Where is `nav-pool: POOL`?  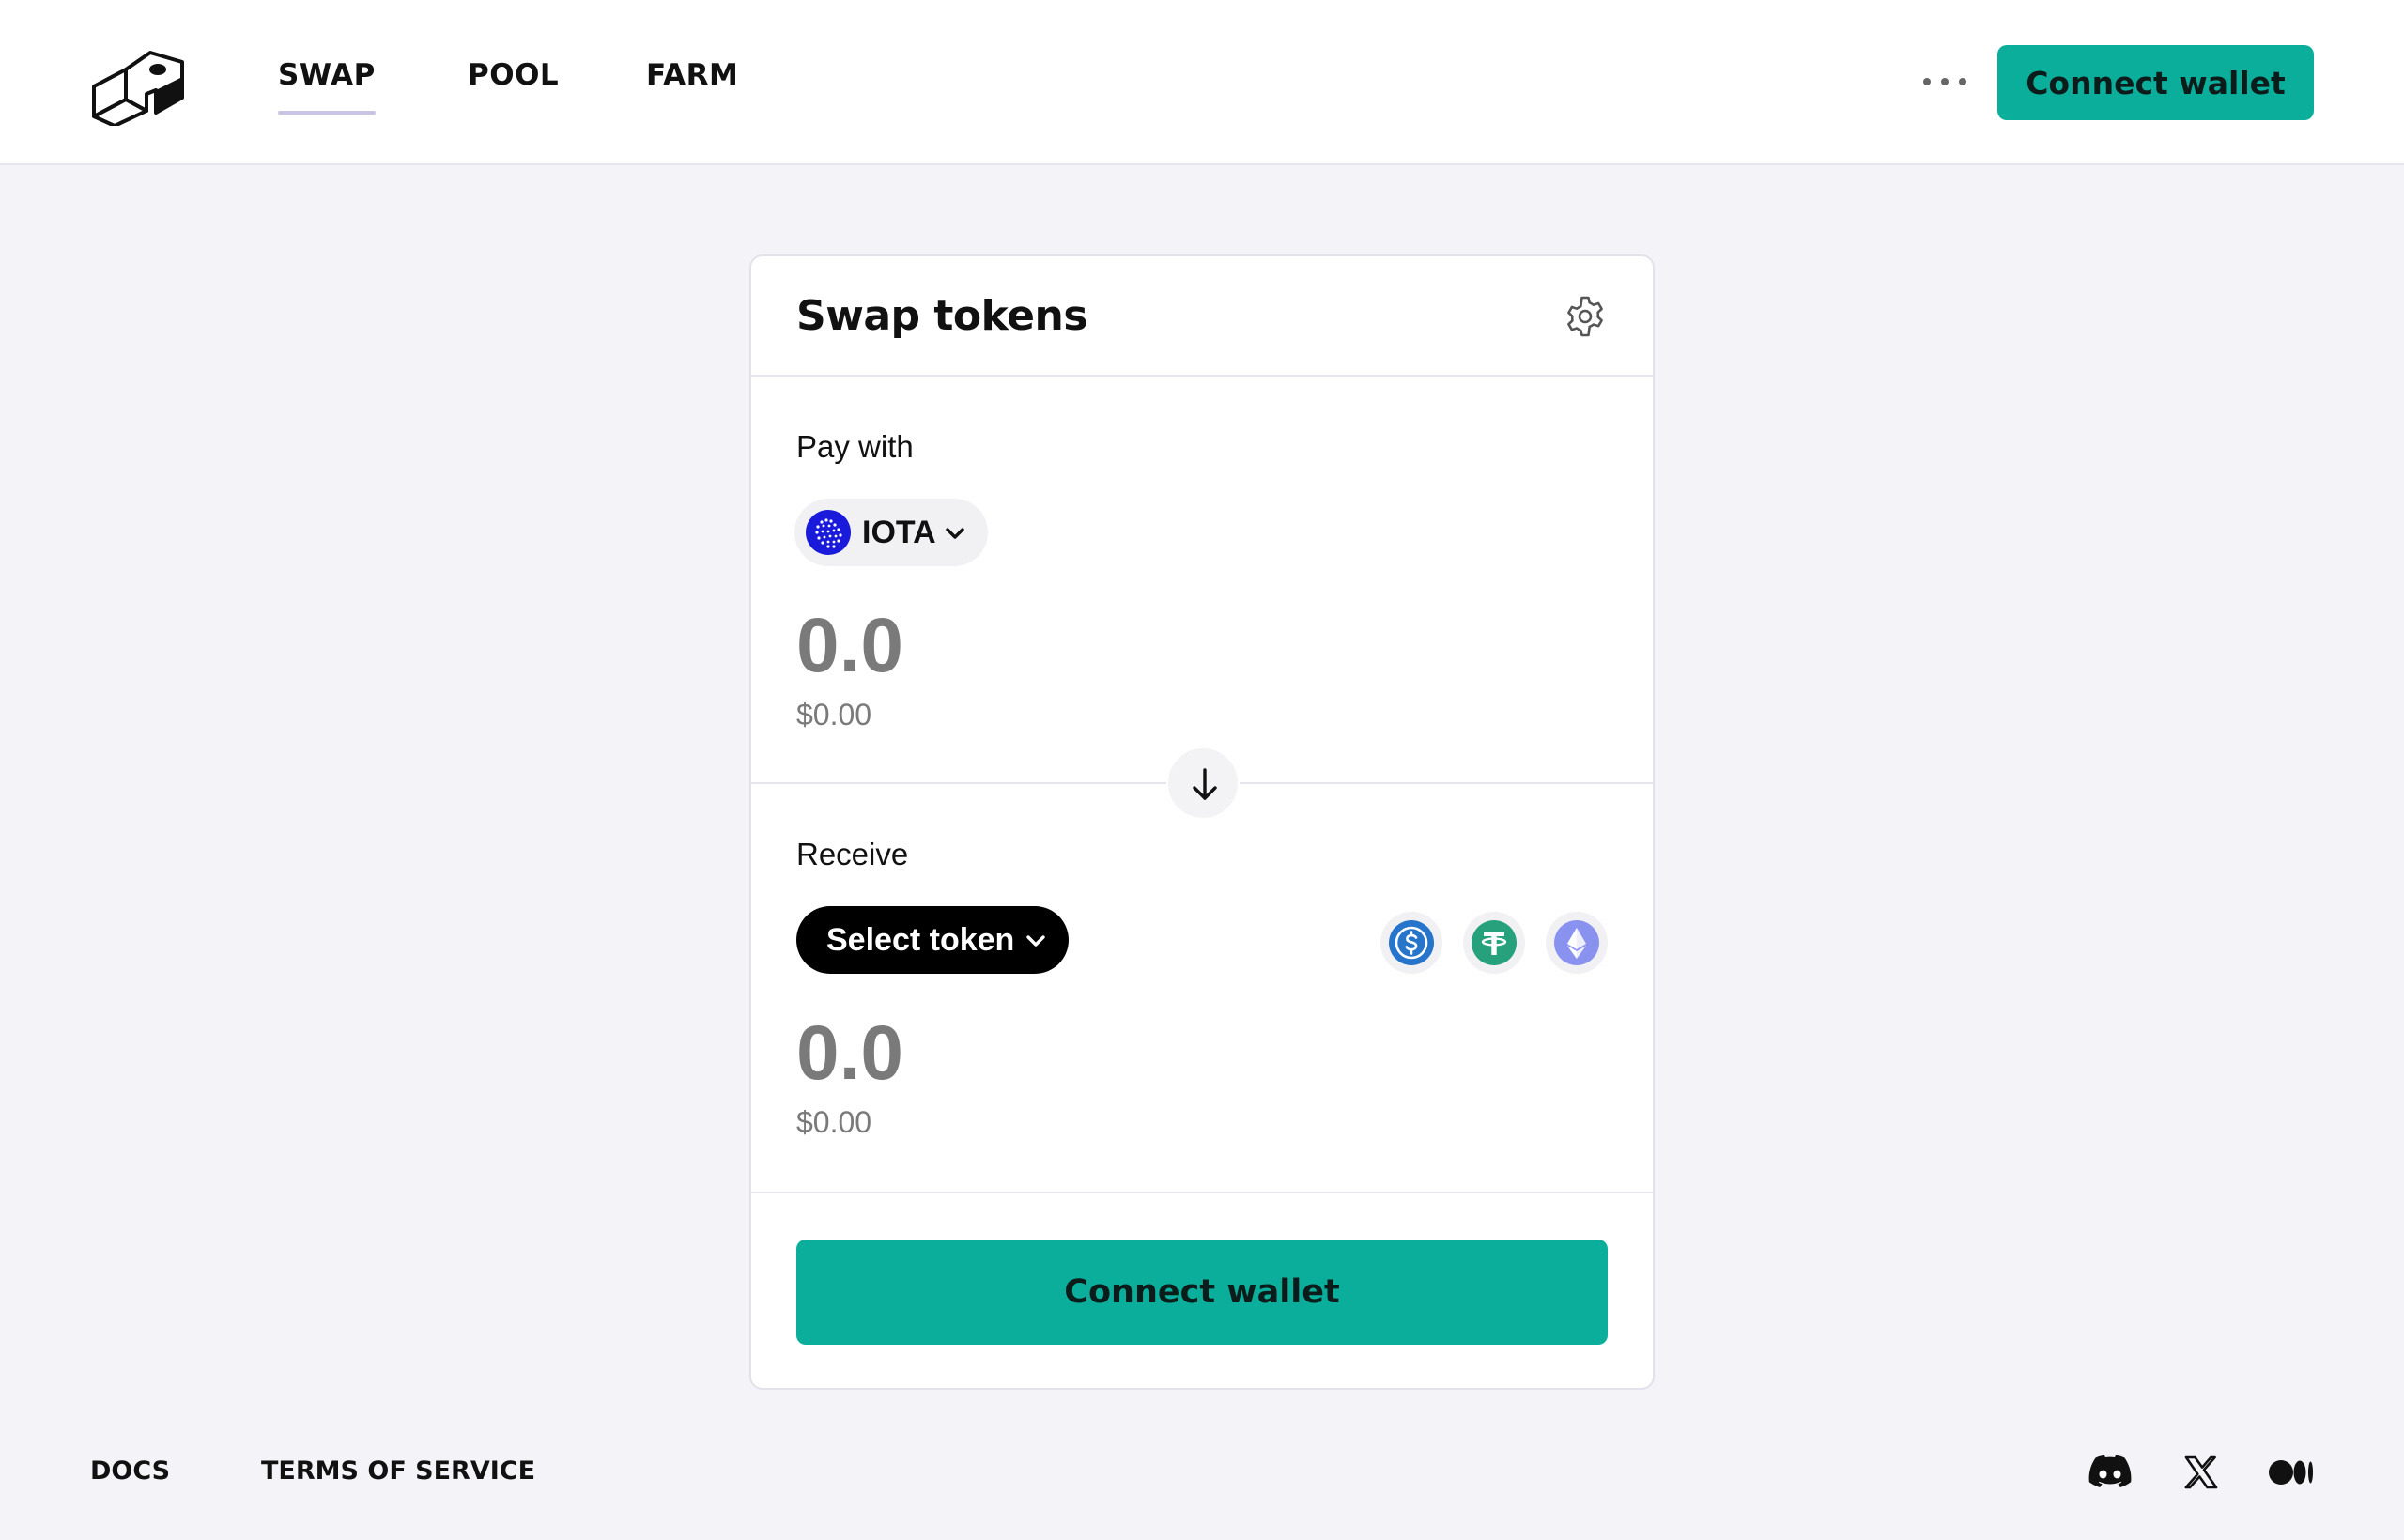
nav-pool: POOL is located at coordinates (513, 87).